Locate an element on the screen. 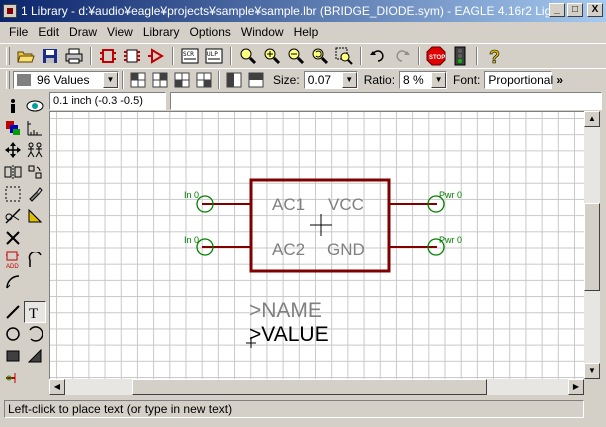  close-button: X is located at coordinates (595, 10).